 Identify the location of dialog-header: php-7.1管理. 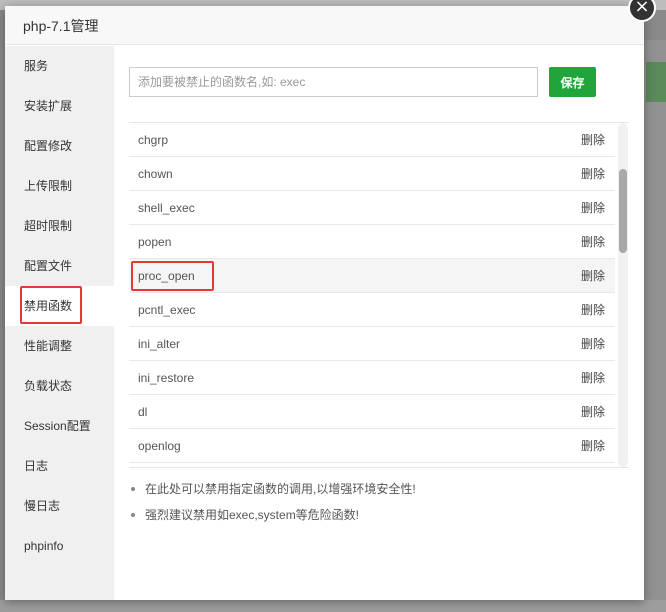
(324, 25).